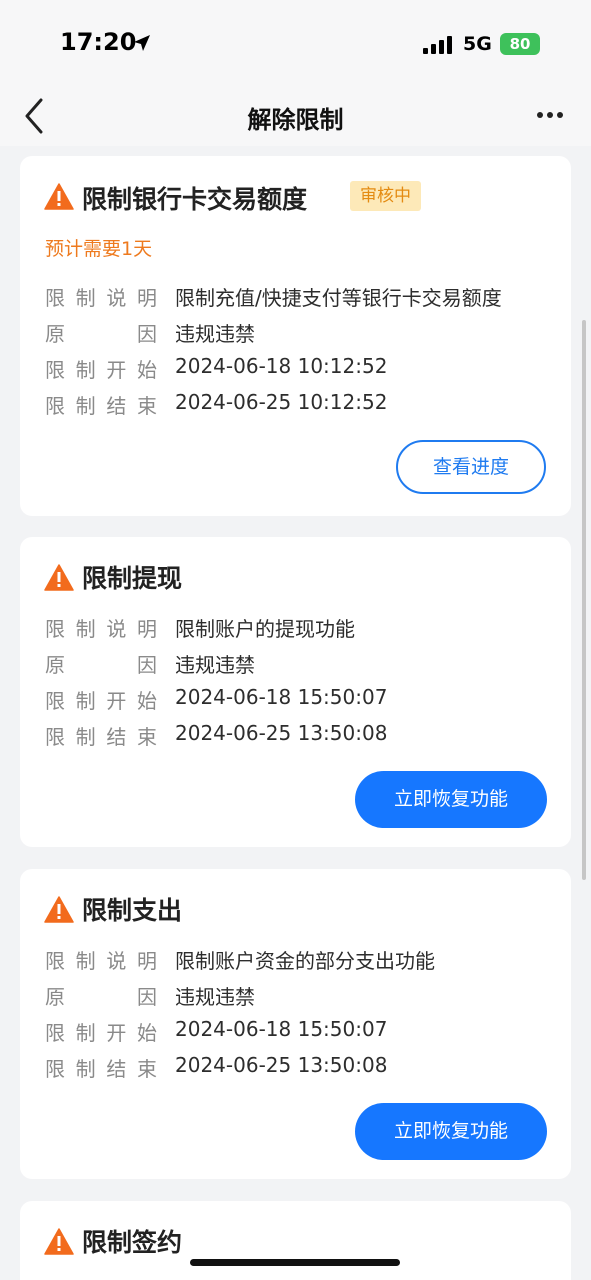  I want to click on status-time: 17:20, so click(98, 42).